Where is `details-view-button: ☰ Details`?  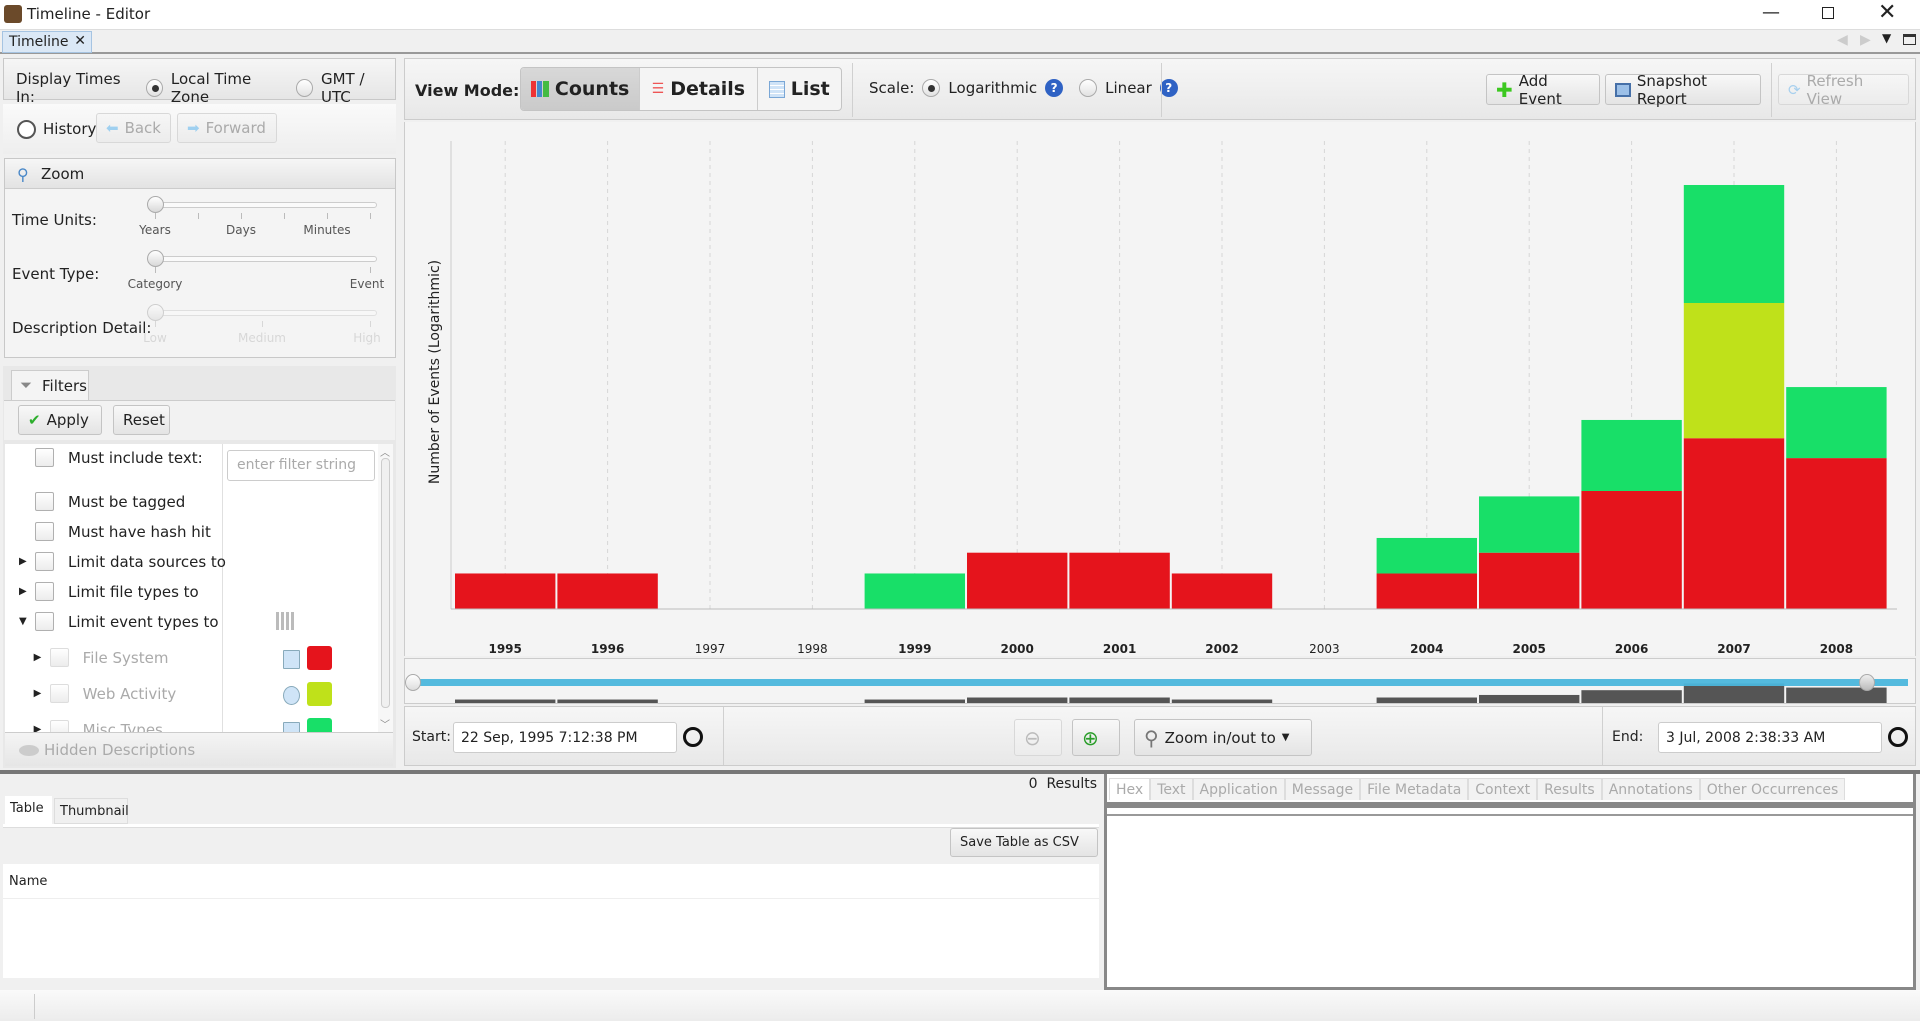 details-view-button: ☰ Details is located at coordinates (699, 89).